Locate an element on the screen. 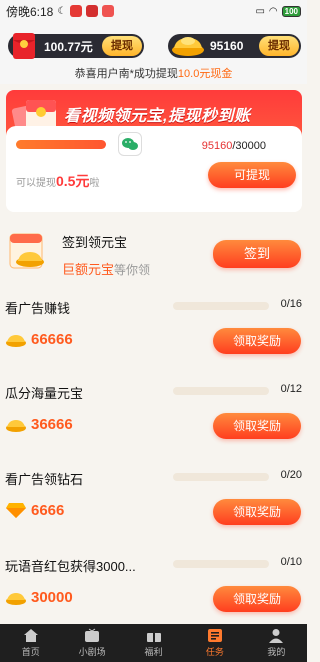  withdraw-available: 可以提现0.5元啦 is located at coordinates (57, 181).